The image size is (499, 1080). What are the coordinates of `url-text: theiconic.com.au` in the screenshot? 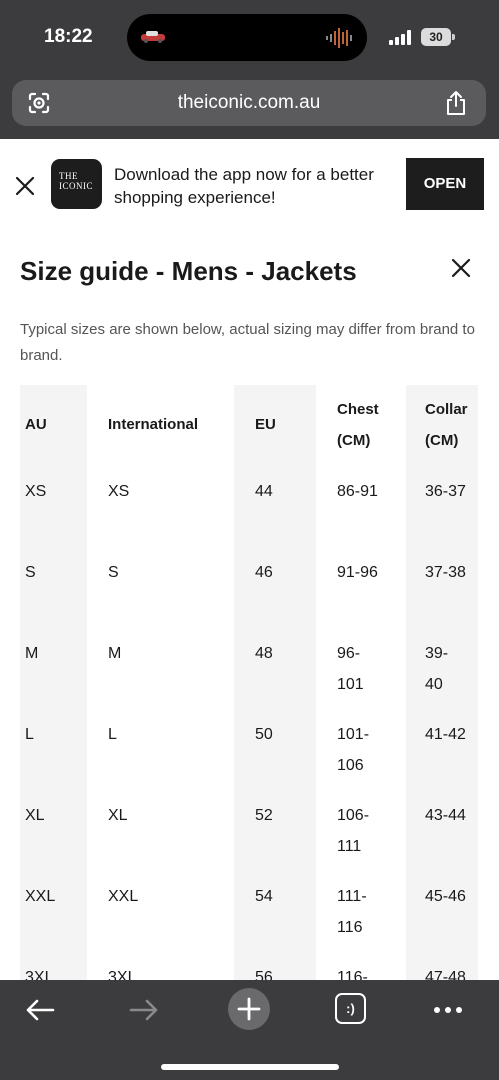 It's located at (249, 103).